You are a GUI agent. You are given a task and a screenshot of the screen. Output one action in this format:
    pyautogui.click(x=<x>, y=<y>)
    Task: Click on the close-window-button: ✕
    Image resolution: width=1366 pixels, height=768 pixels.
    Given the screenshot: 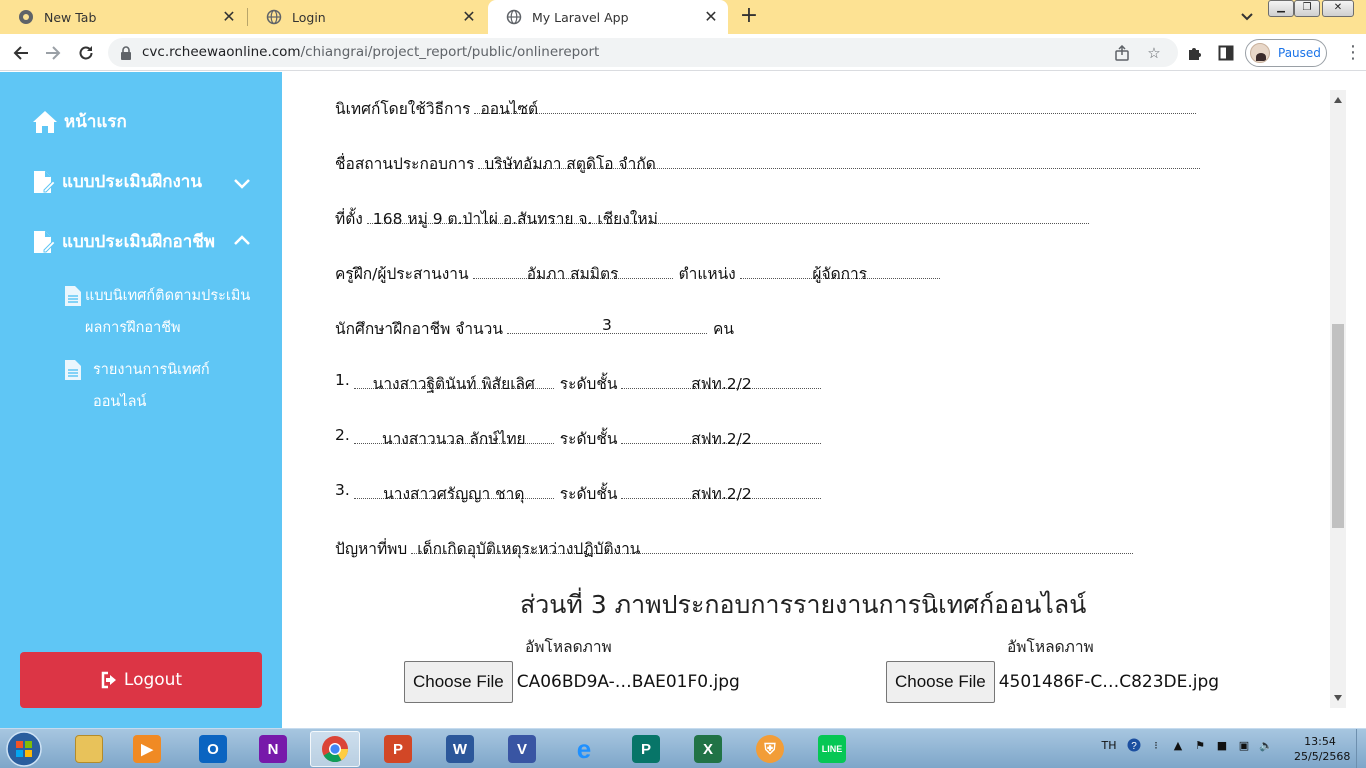 What is the action you would take?
    pyautogui.click(x=1338, y=8)
    